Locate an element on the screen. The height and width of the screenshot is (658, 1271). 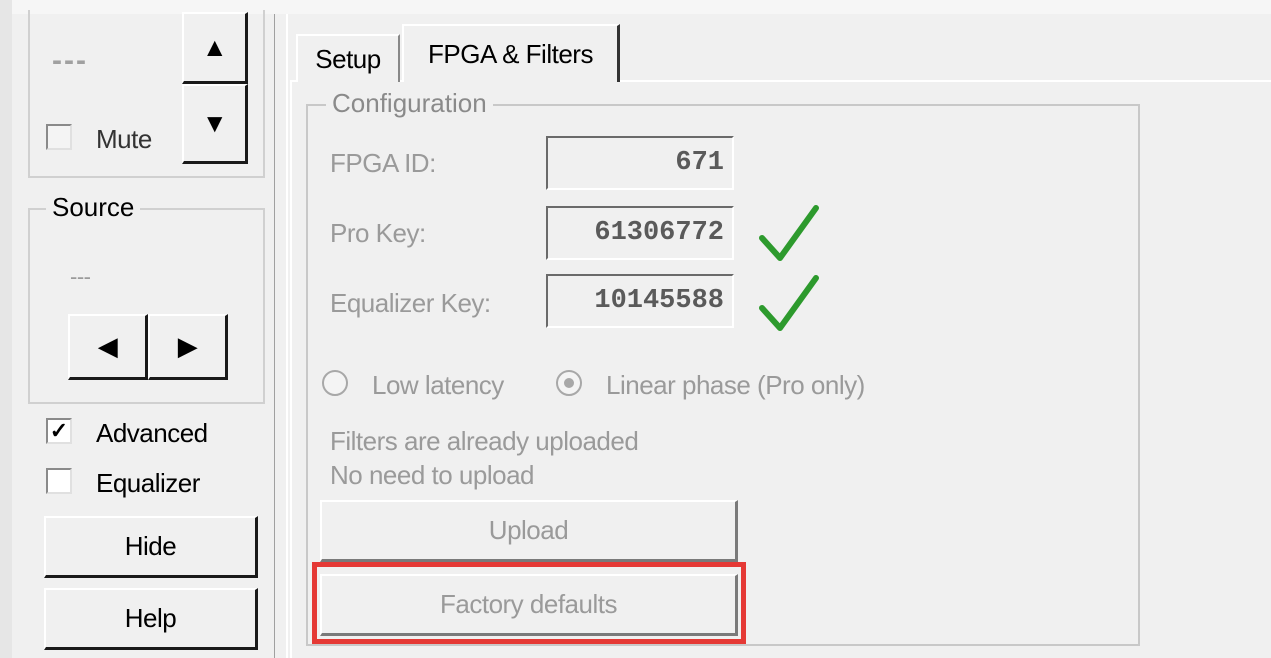
pro-key-valid-icon is located at coordinates (789, 233).